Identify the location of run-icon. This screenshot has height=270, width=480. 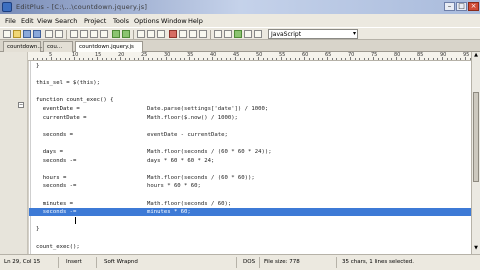
(238, 34).